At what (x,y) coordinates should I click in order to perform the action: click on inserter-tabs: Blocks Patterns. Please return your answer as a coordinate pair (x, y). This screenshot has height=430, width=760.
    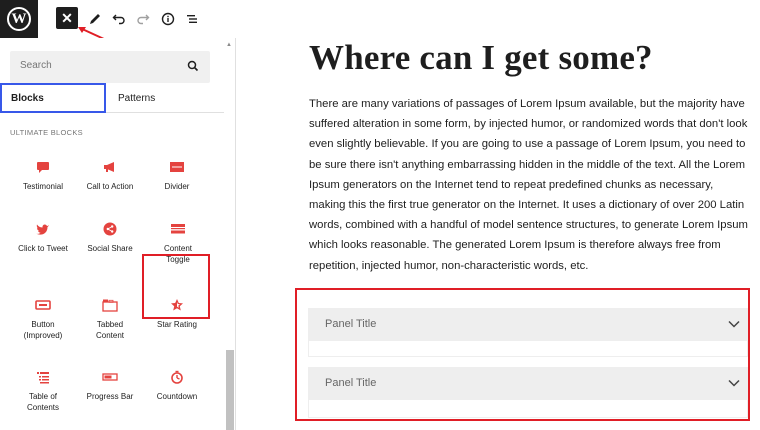
    Looking at the image, I should click on (112, 98).